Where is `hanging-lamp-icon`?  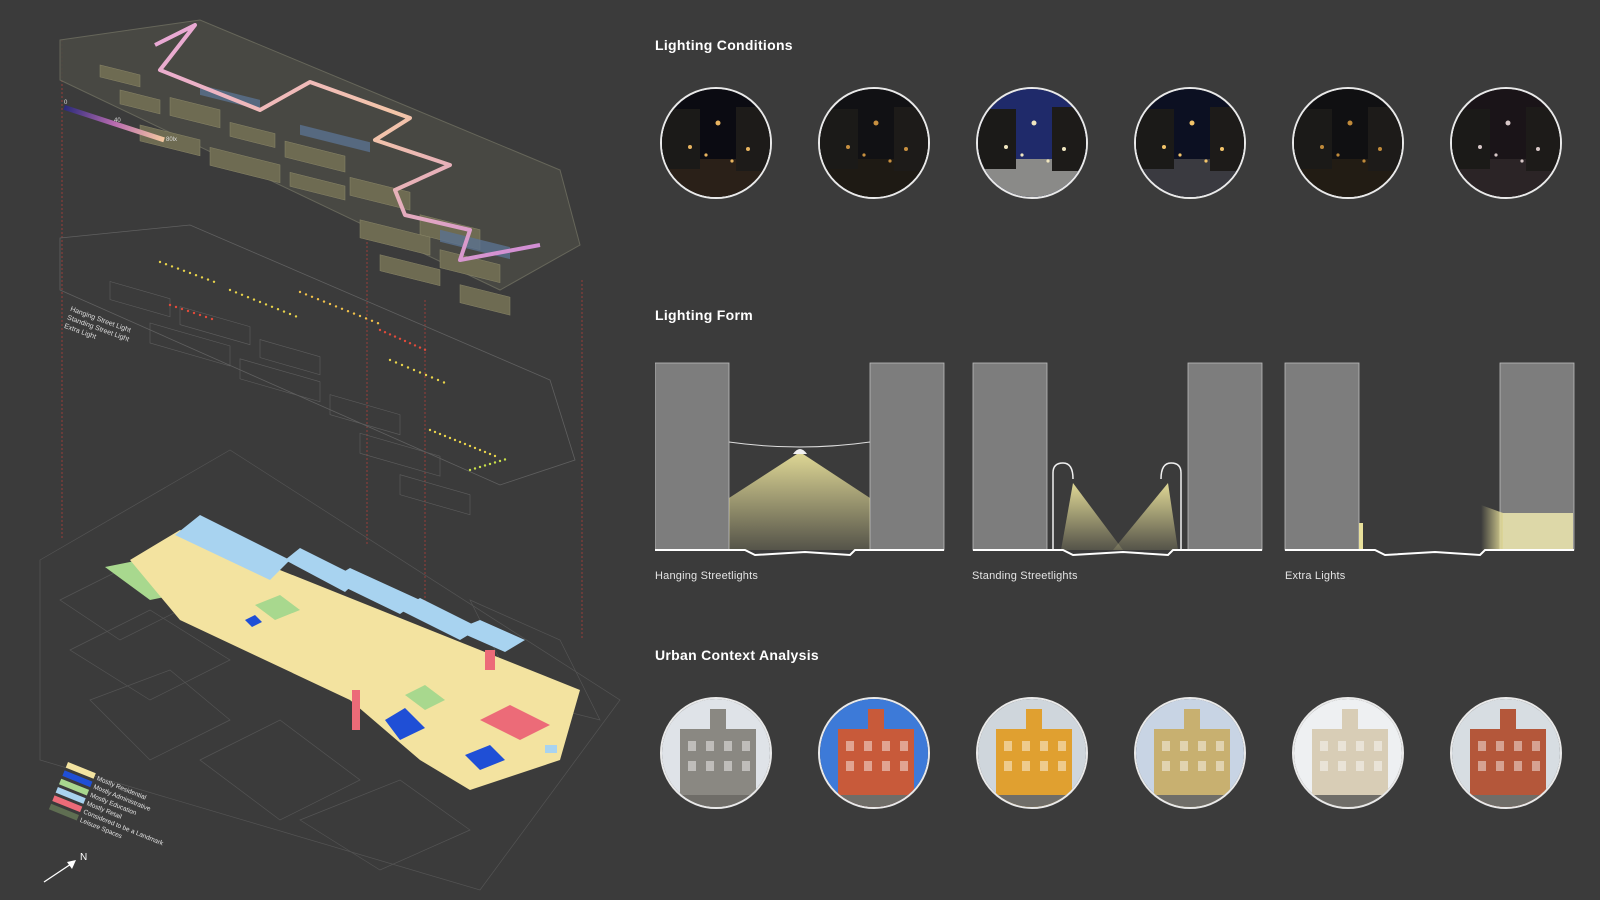
hanging-lamp-icon is located at coordinates (800, 451).